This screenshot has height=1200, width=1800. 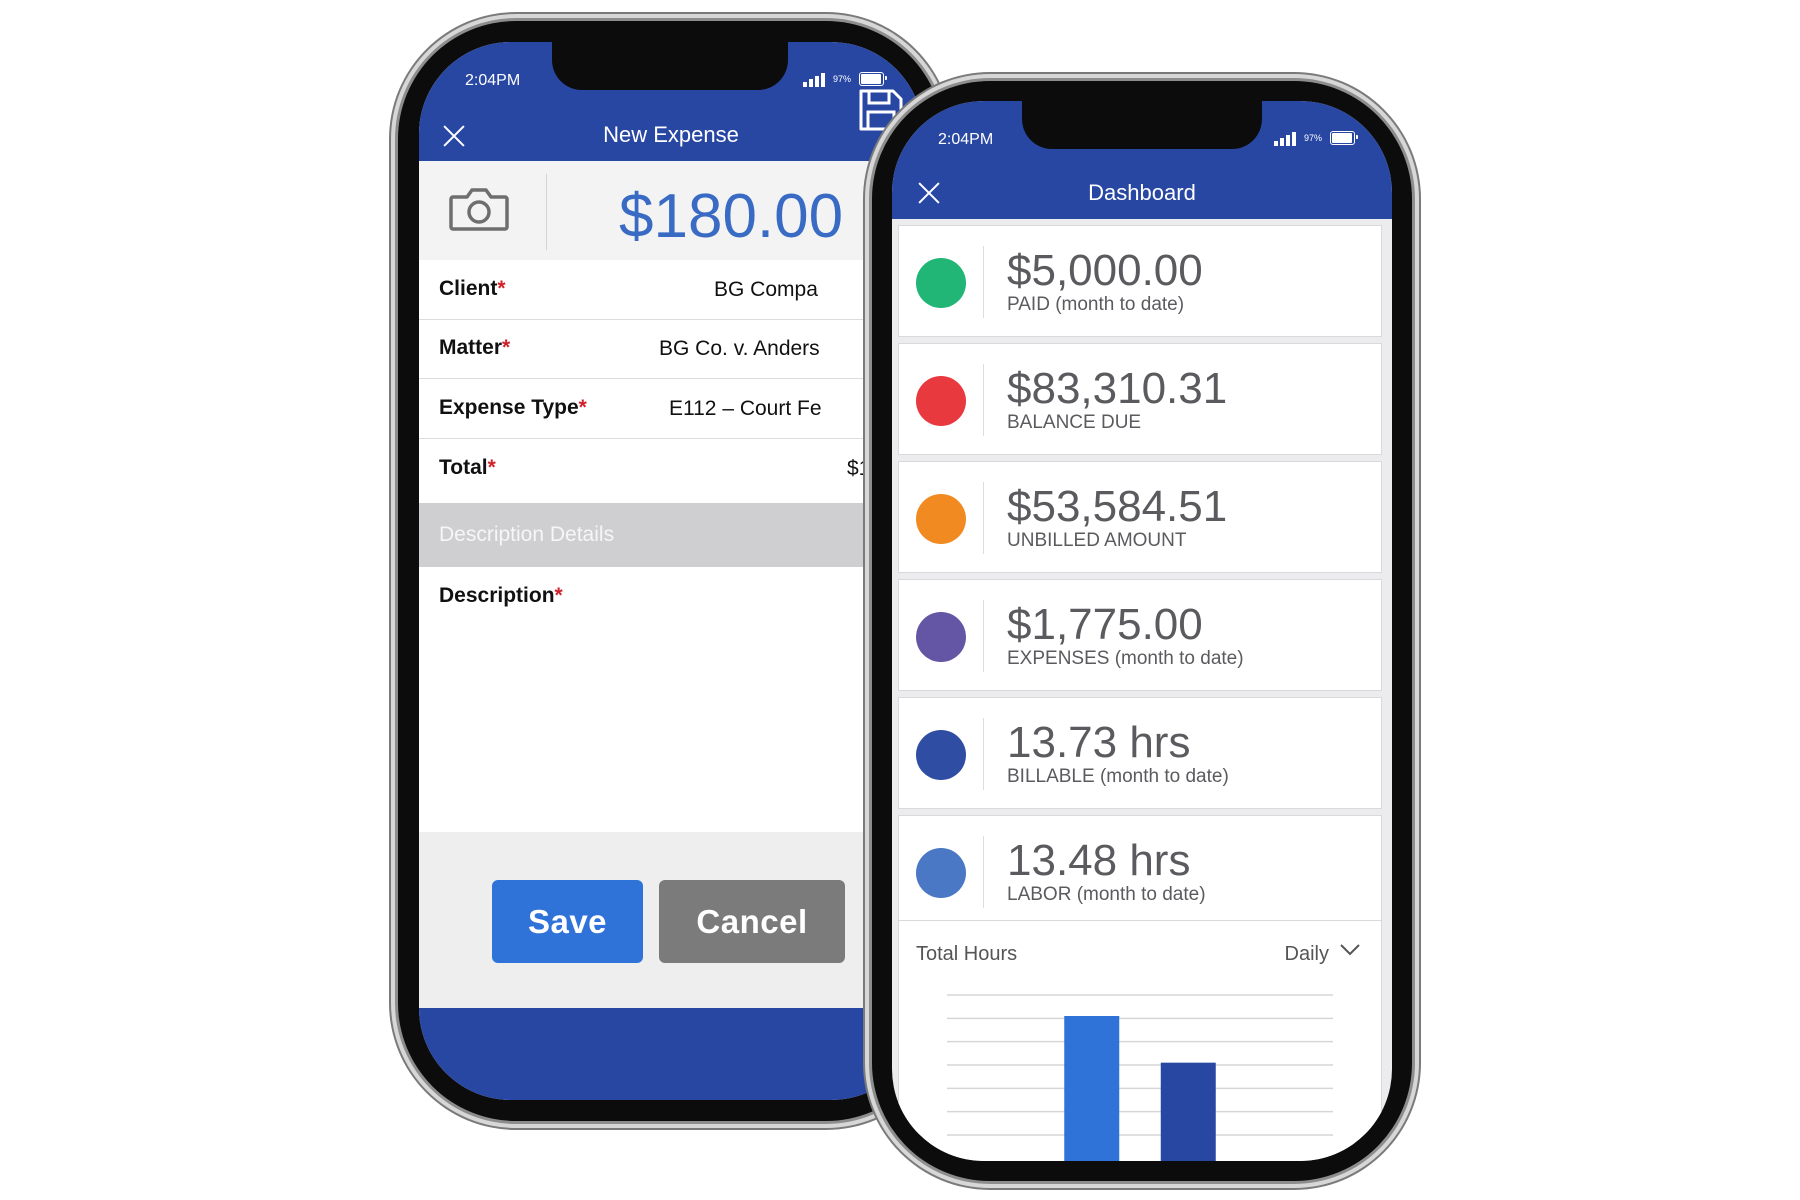 What do you see at coordinates (1117, 388) in the screenshot?
I see `metric-value: $83,310.31` at bounding box center [1117, 388].